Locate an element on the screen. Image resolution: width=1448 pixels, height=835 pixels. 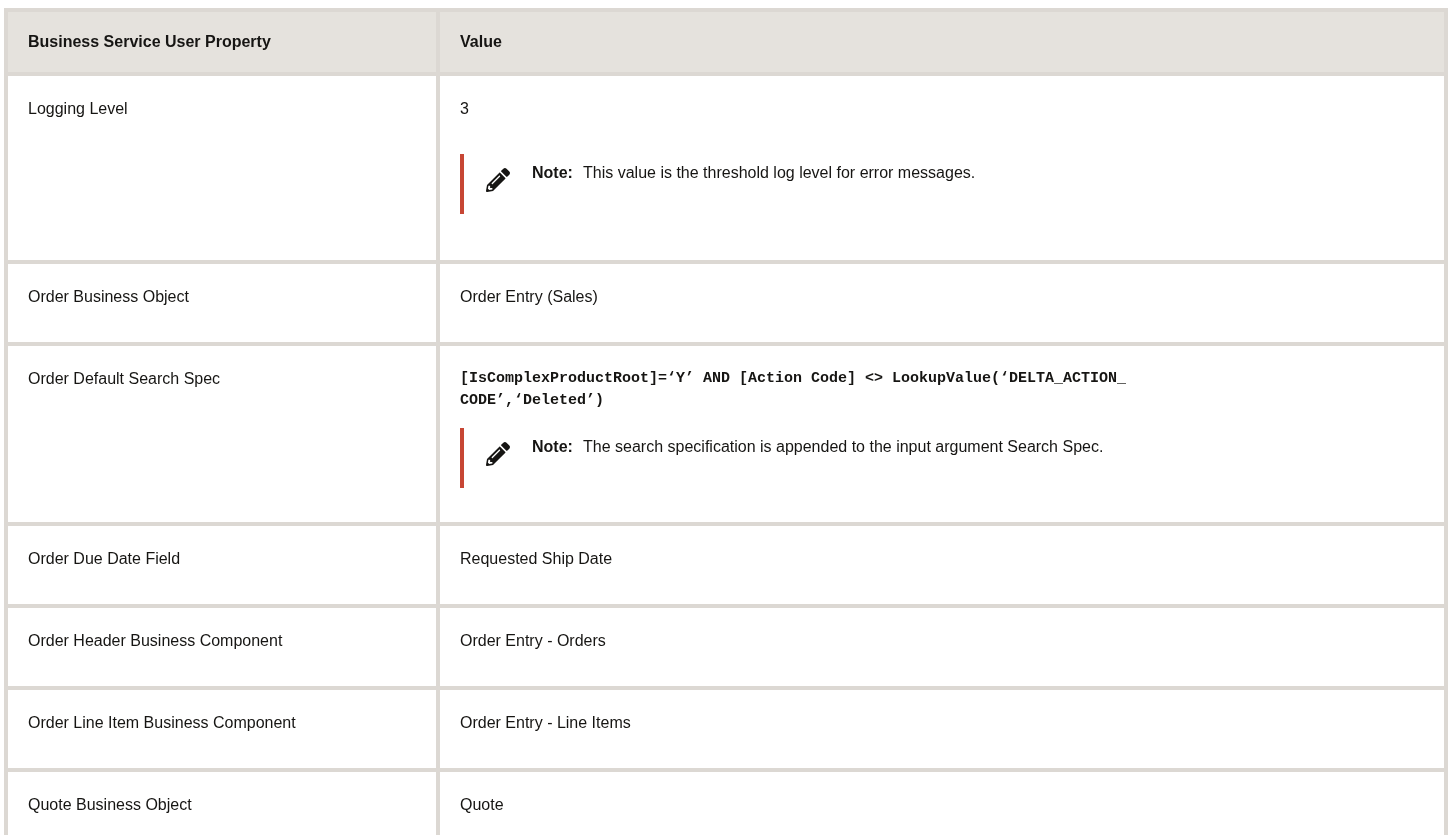
value-text: Order Entry - Line Items is located at coordinates (546, 723).